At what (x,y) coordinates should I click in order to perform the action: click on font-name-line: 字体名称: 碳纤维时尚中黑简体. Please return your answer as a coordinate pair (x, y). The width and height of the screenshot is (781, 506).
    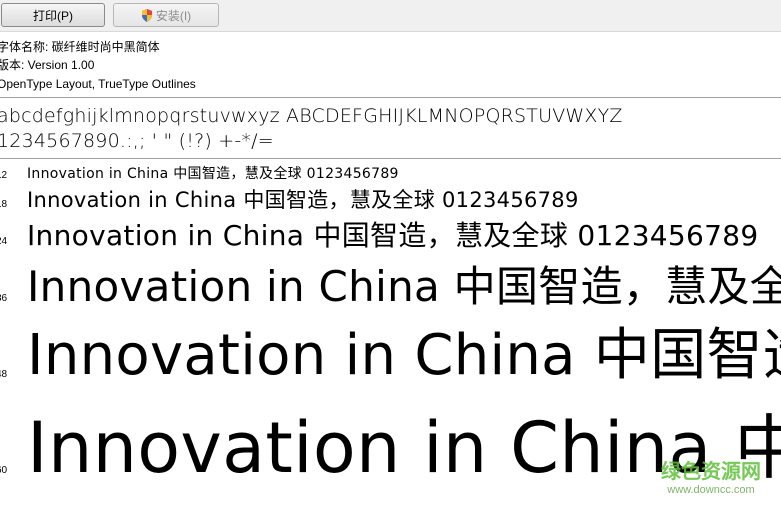
    Looking at the image, I should click on (80, 47).